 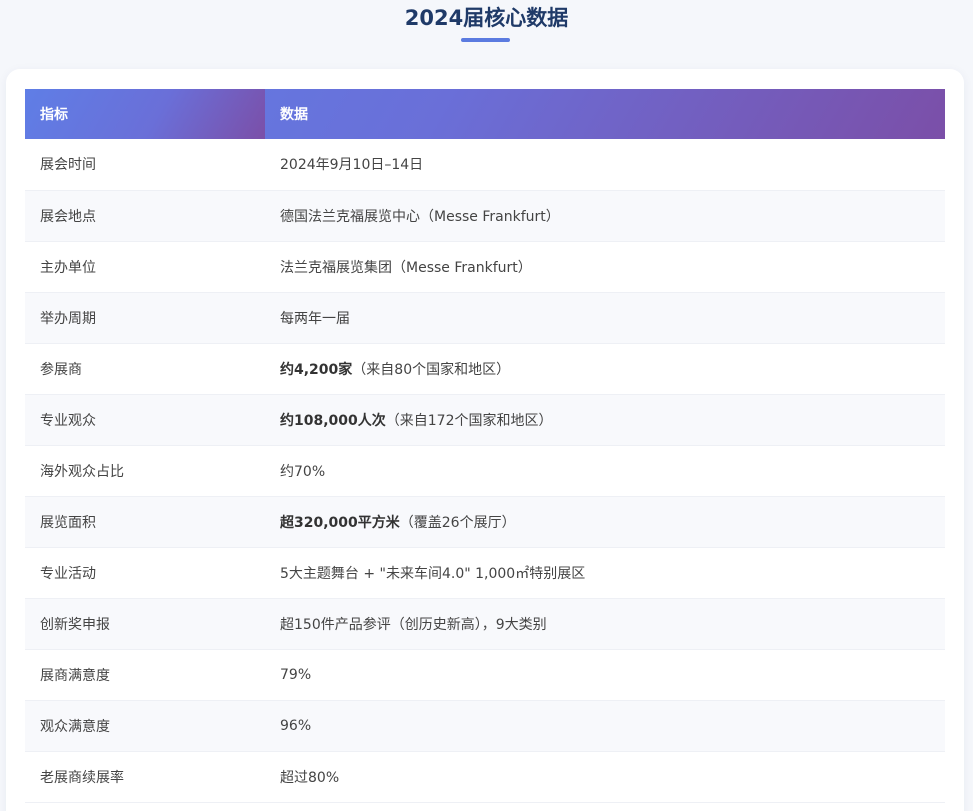 I want to click on metric-cell: 创新奖申报, so click(x=145, y=624).